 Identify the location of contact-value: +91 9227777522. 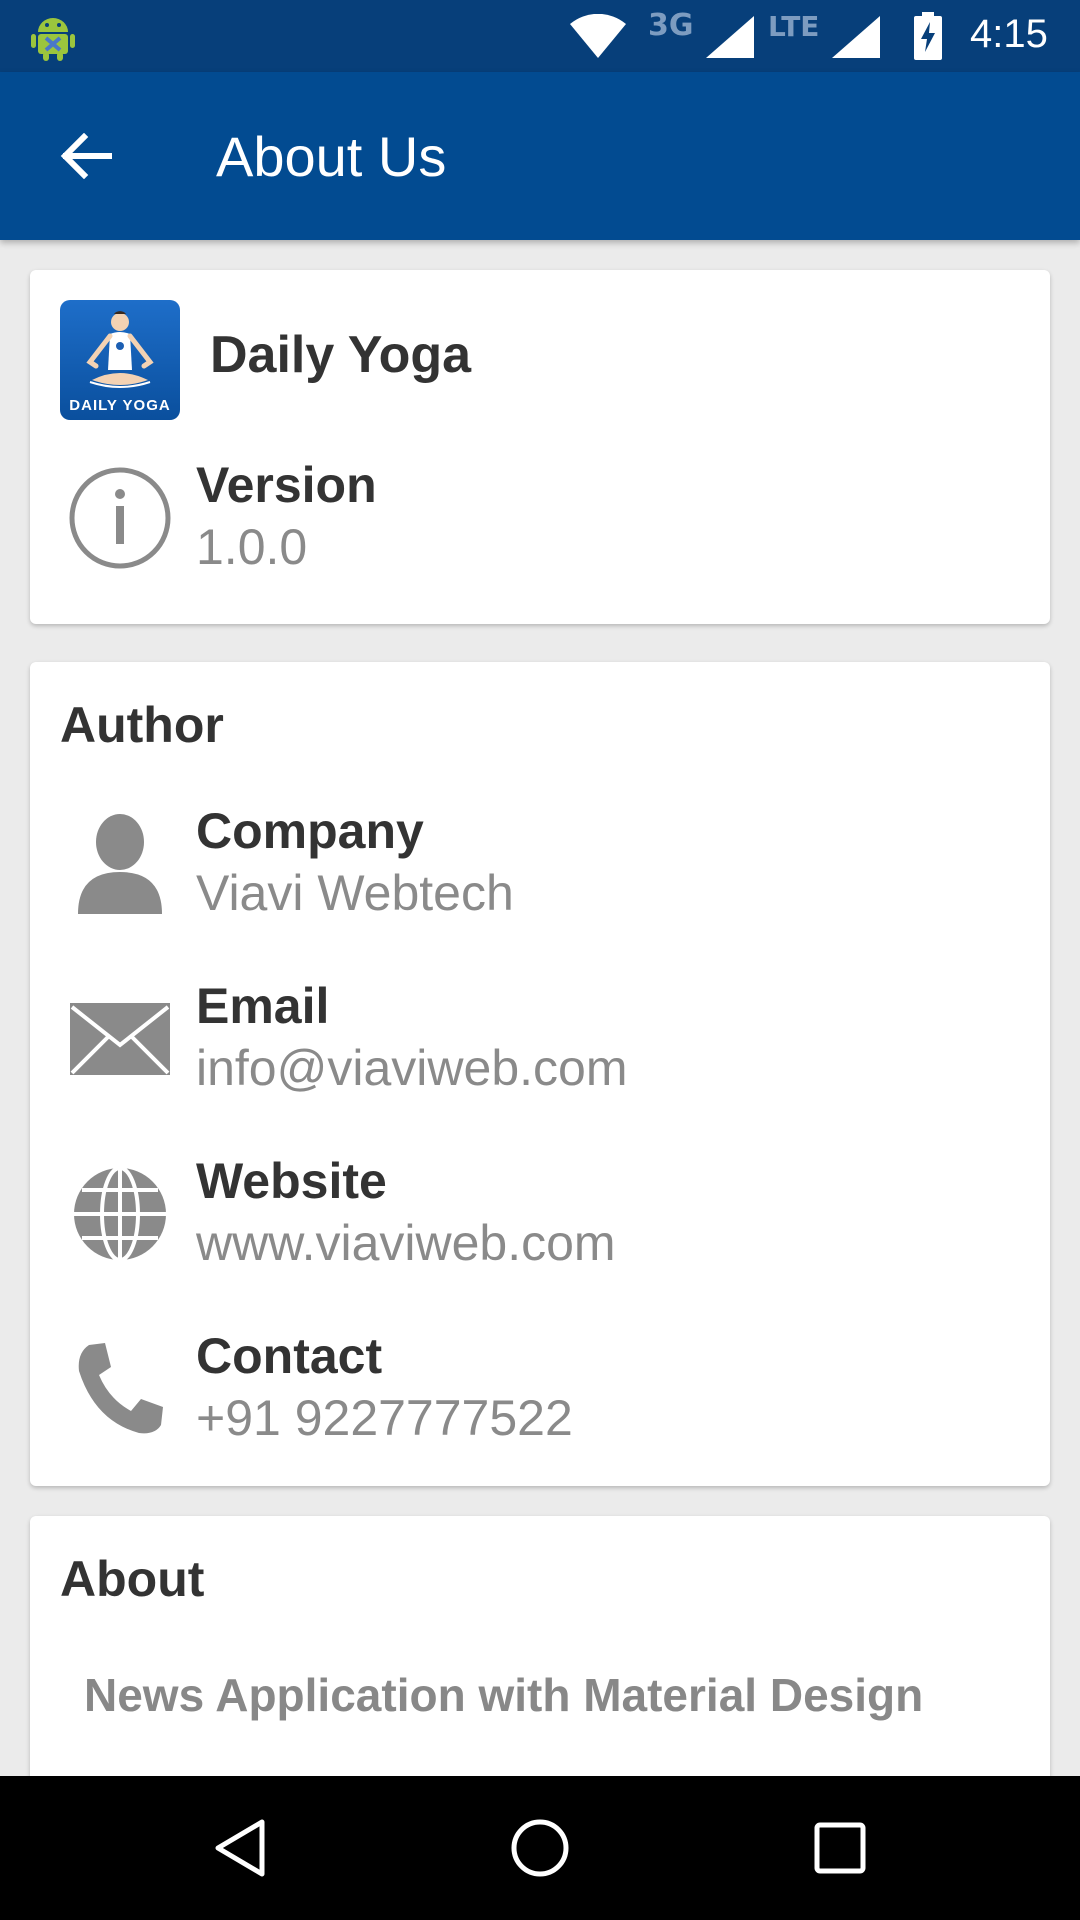
(384, 1418).